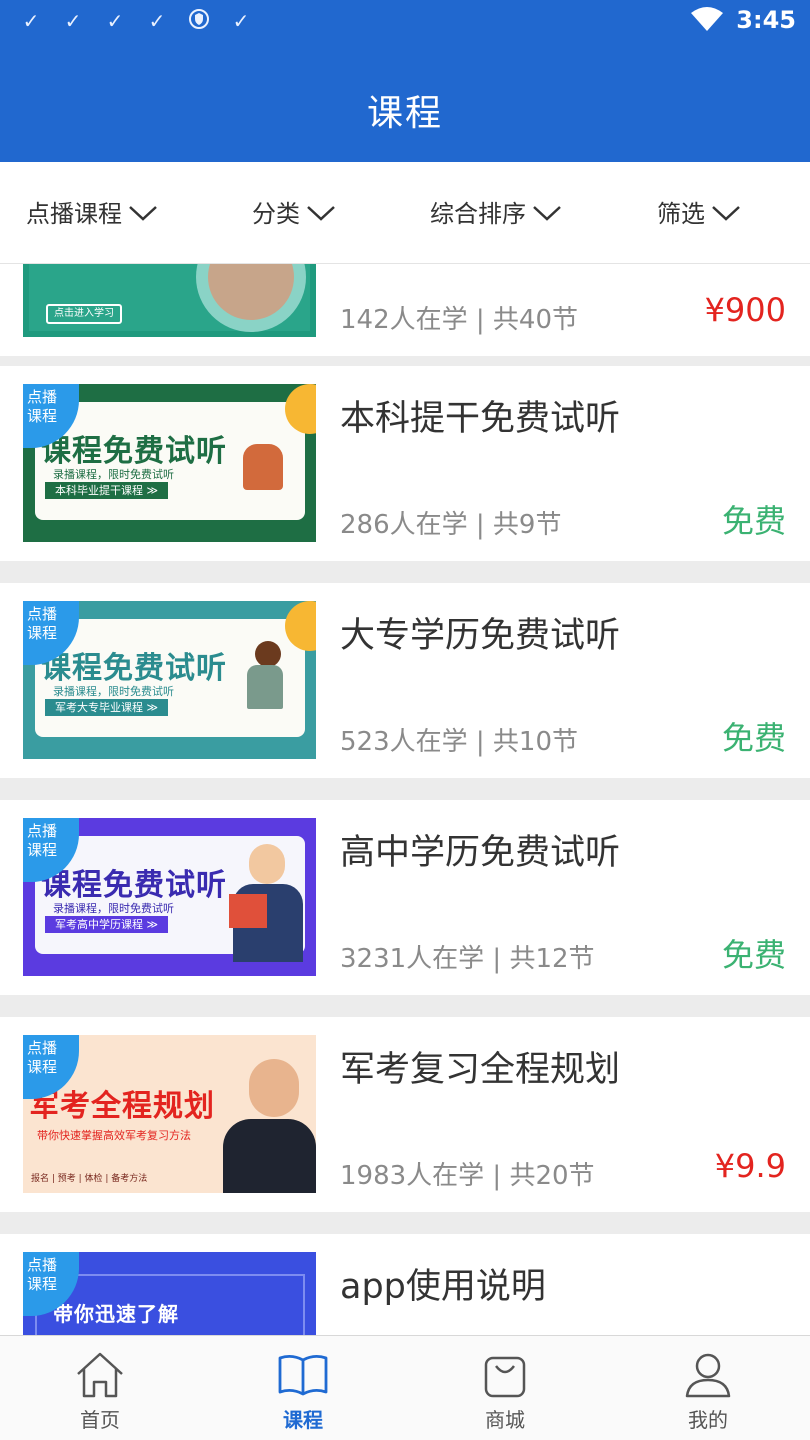 This screenshot has height=1440, width=810. I want to click on filter-bar: 点播课程 分类 综合排序 筛选, so click(405, 213).